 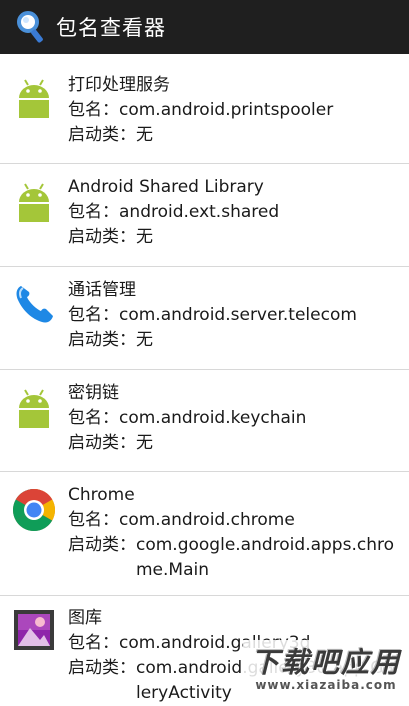 I want to click on watermark-title: 下载吧应用, so click(x=325, y=662).